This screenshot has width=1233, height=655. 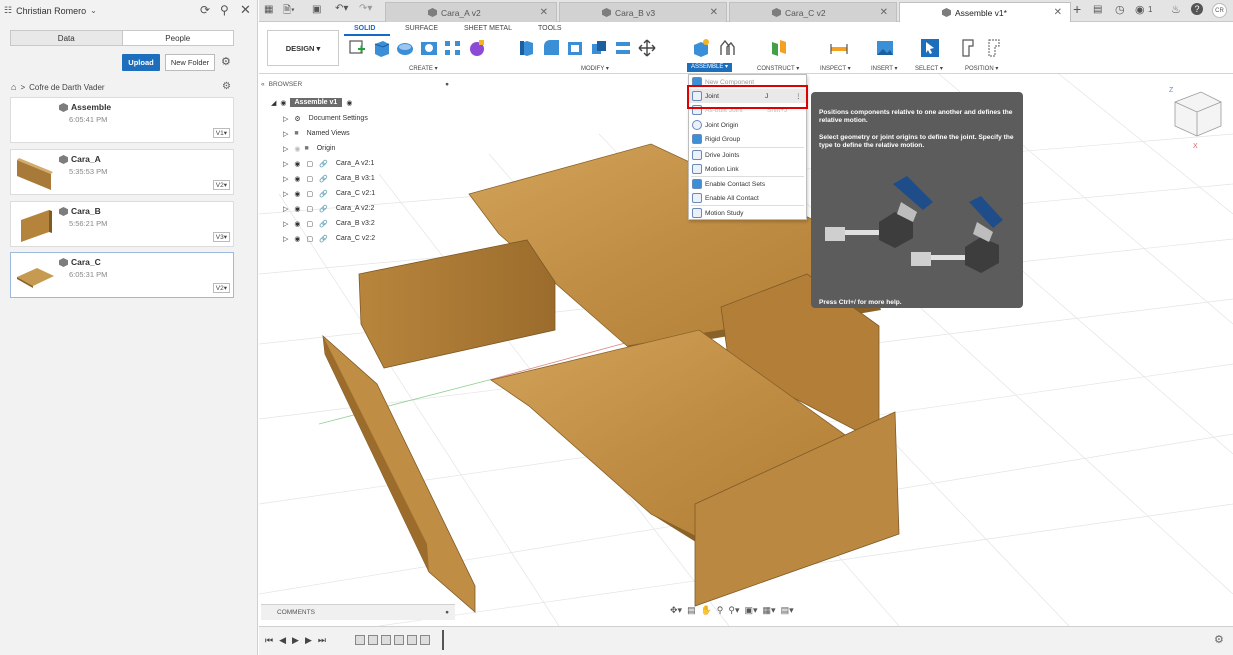 What do you see at coordinates (405, 48) in the screenshot?
I see `revolve-icon` at bounding box center [405, 48].